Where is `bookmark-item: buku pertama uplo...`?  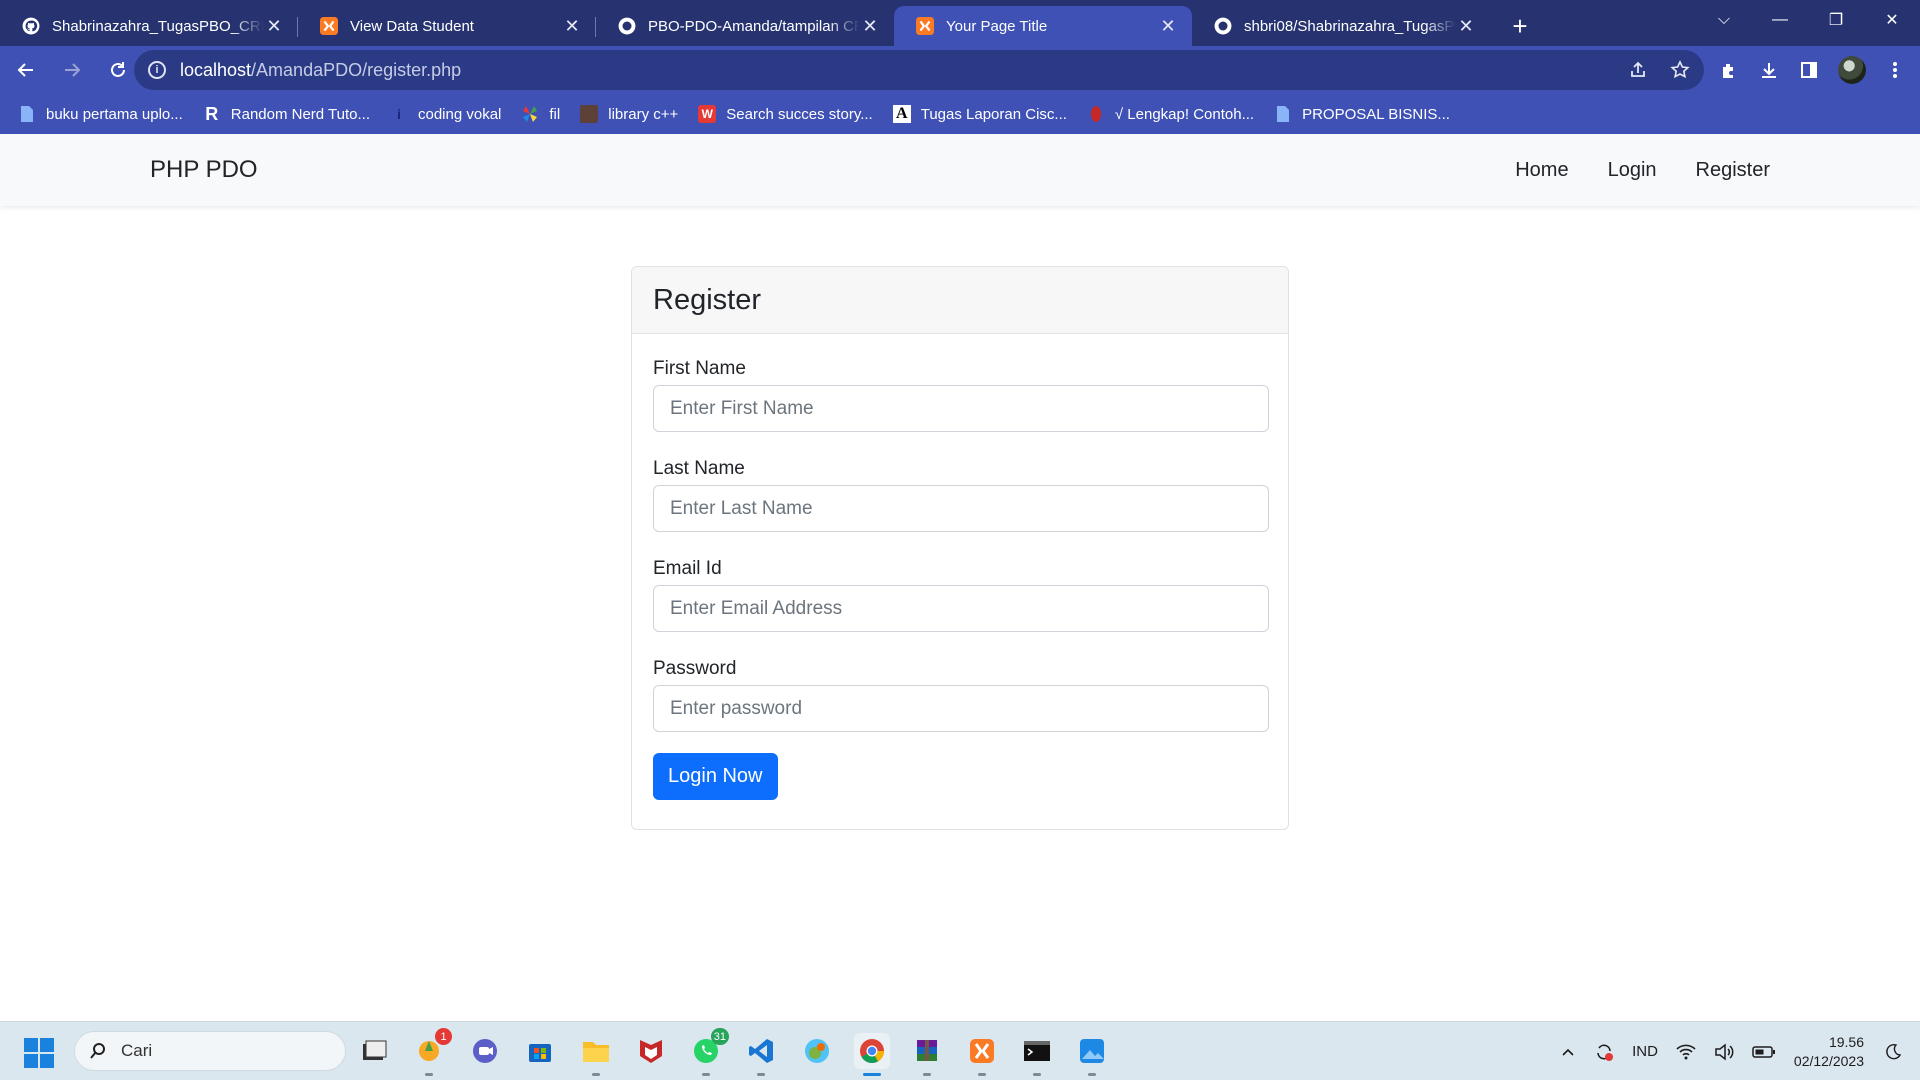 bookmark-item: buku pertama uplo... is located at coordinates (100, 114).